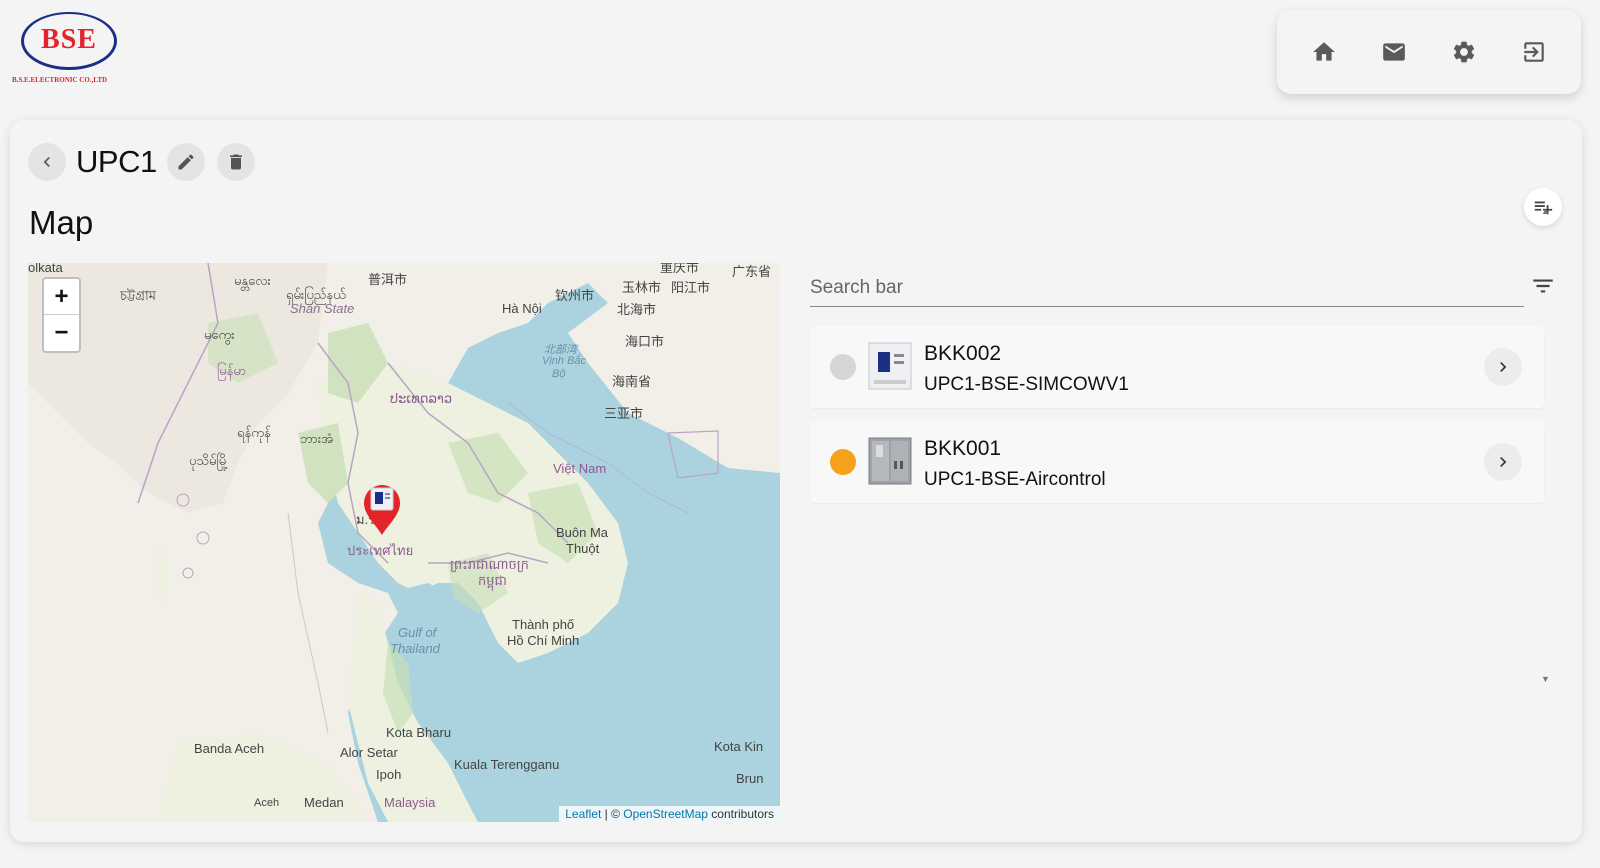  What do you see at coordinates (543, 624) in the screenshot?
I see `map-label: Thành phố` at bounding box center [543, 624].